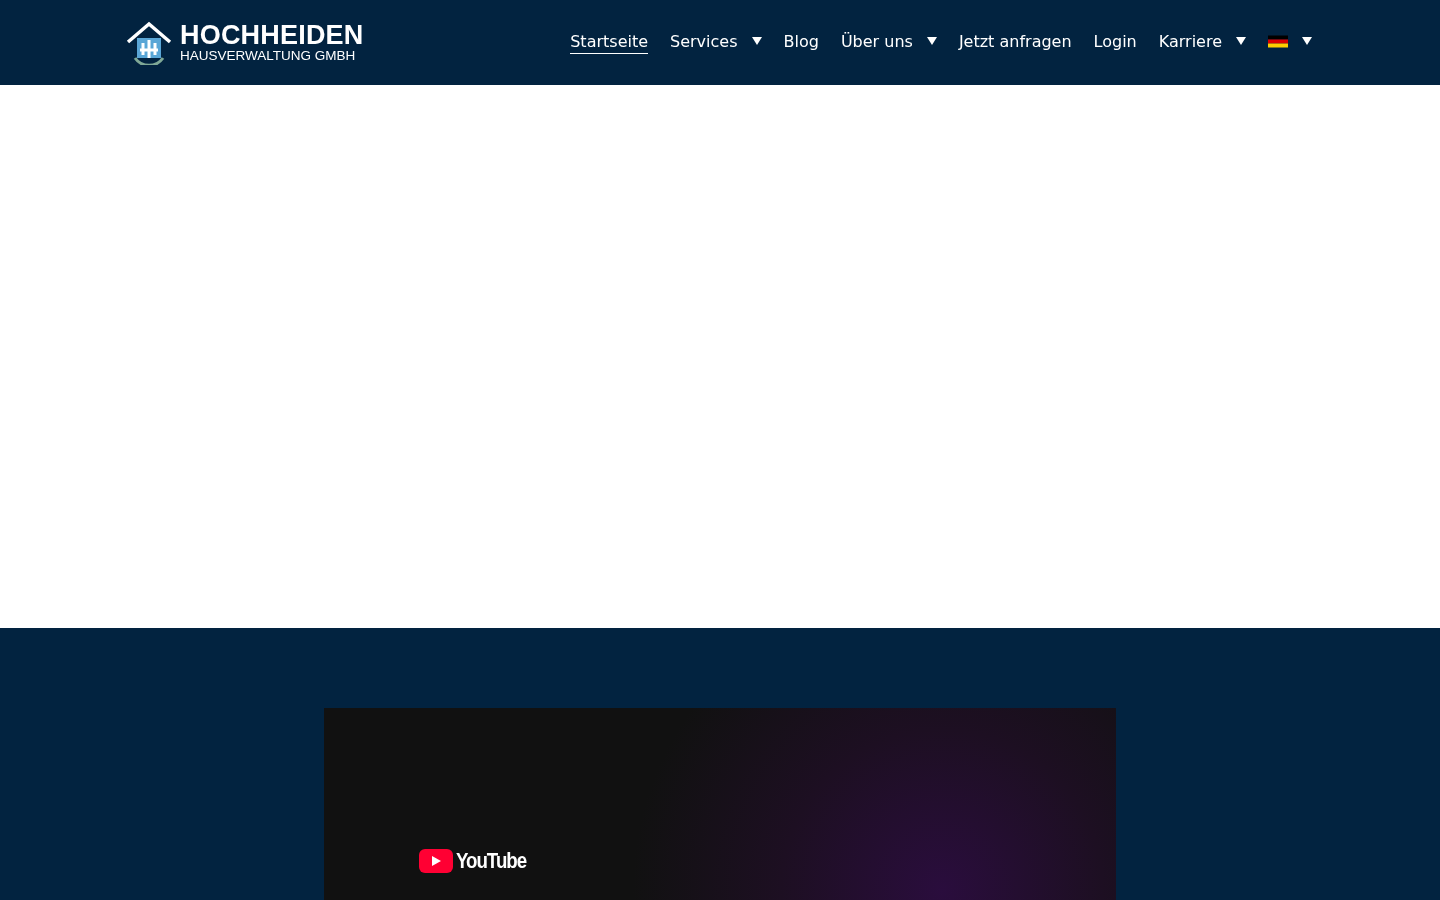 The width and height of the screenshot is (1440, 900). What do you see at coordinates (1115, 42) in the screenshot?
I see `nav-link: Login` at bounding box center [1115, 42].